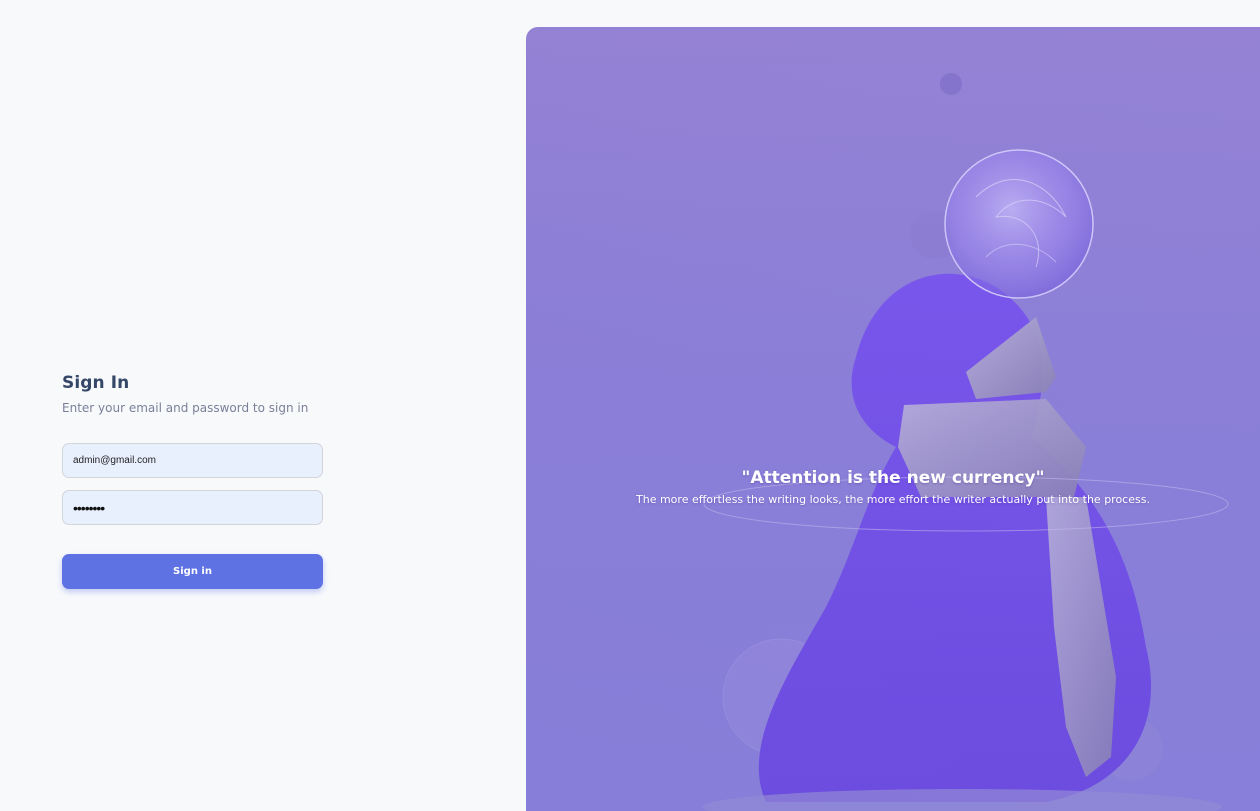 The width and height of the screenshot is (1260, 811). I want to click on sign-in-subtitle: Enter your email and password to sign in, so click(185, 408).